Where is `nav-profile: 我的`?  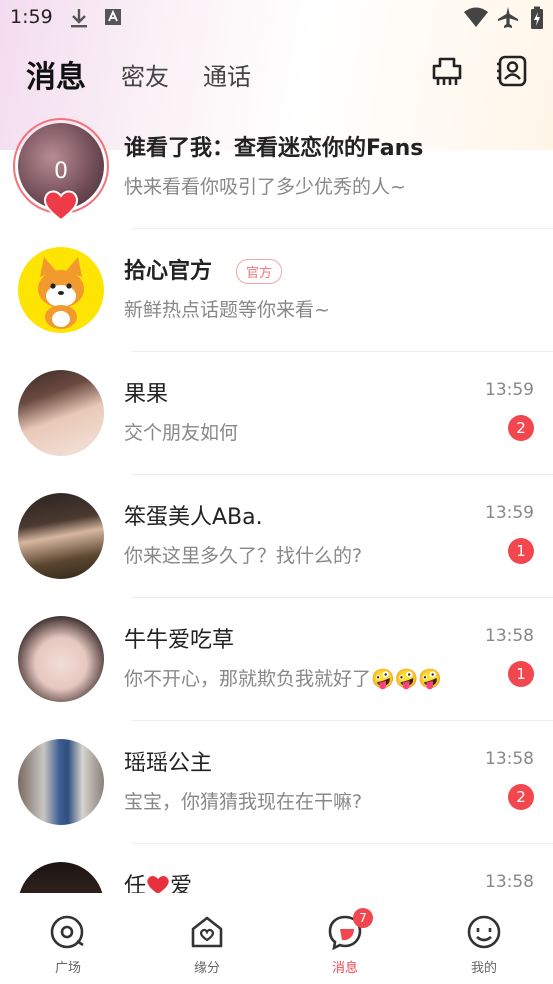 nav-profile: 我的 is located at coordinates (484, 944).